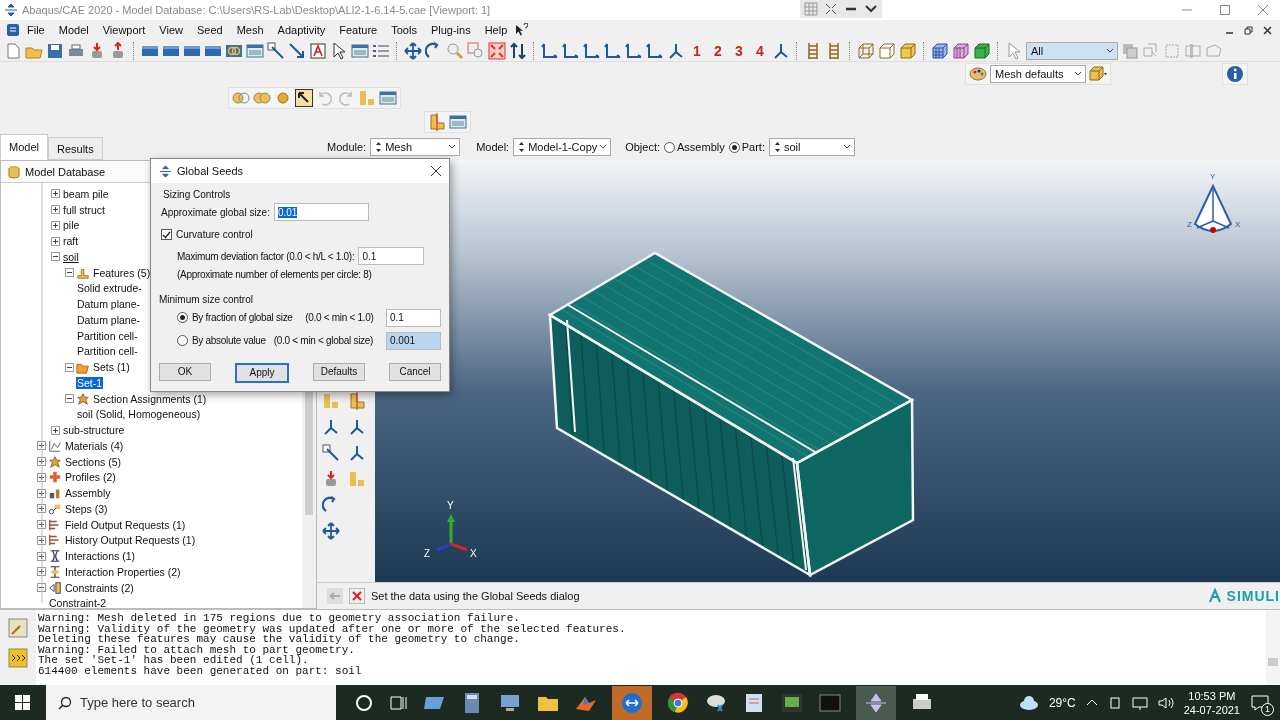  What do you see at coordinates (415, 147) in the screenshot?
I see `module-dropdown: Mesh` at bounding box center [415, 147].